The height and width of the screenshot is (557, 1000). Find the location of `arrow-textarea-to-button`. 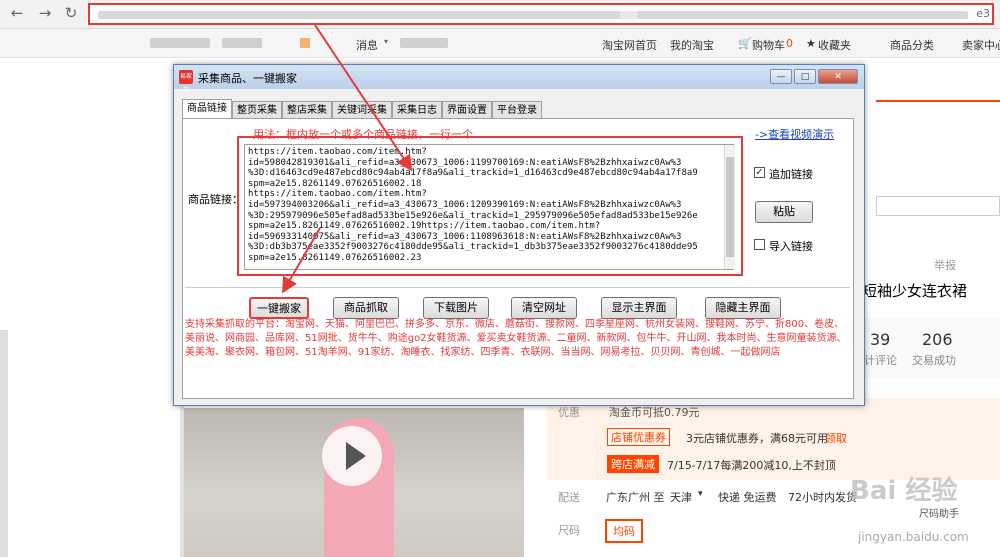

arrow-textarea-to-button is located at coordinates (301, 260).